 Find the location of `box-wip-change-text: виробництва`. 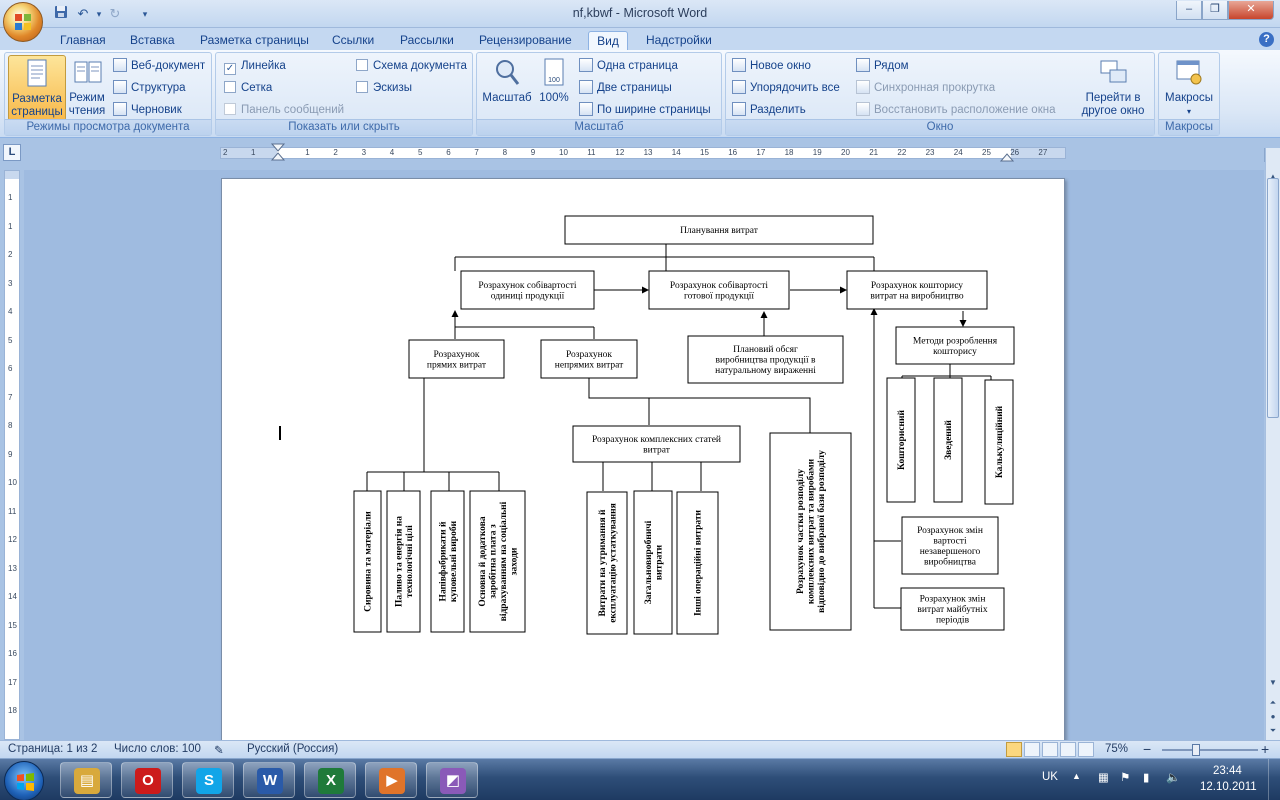

box-wip-change-text: виробництва is located at coordinates (950, 561).